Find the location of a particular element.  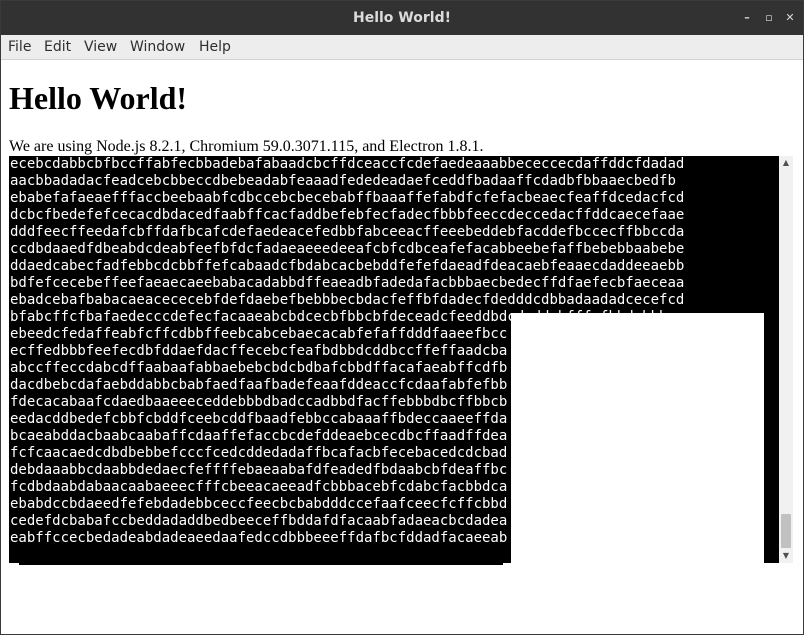

menu-file: File is located at coordinates (19, 47).